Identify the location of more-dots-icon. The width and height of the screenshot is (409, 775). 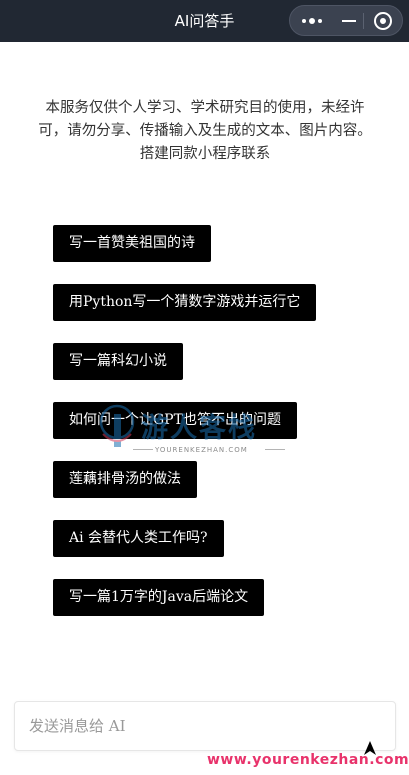
(312, 20).